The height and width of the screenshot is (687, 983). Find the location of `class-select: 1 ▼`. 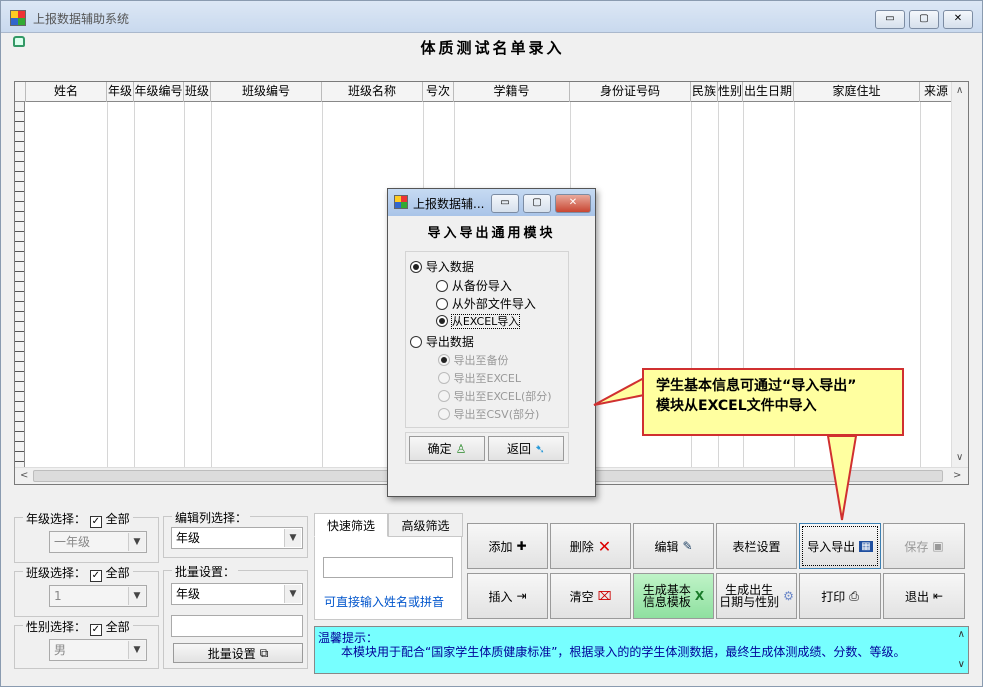

class-select: 1 ▼ is located at coordinates (98, 596).